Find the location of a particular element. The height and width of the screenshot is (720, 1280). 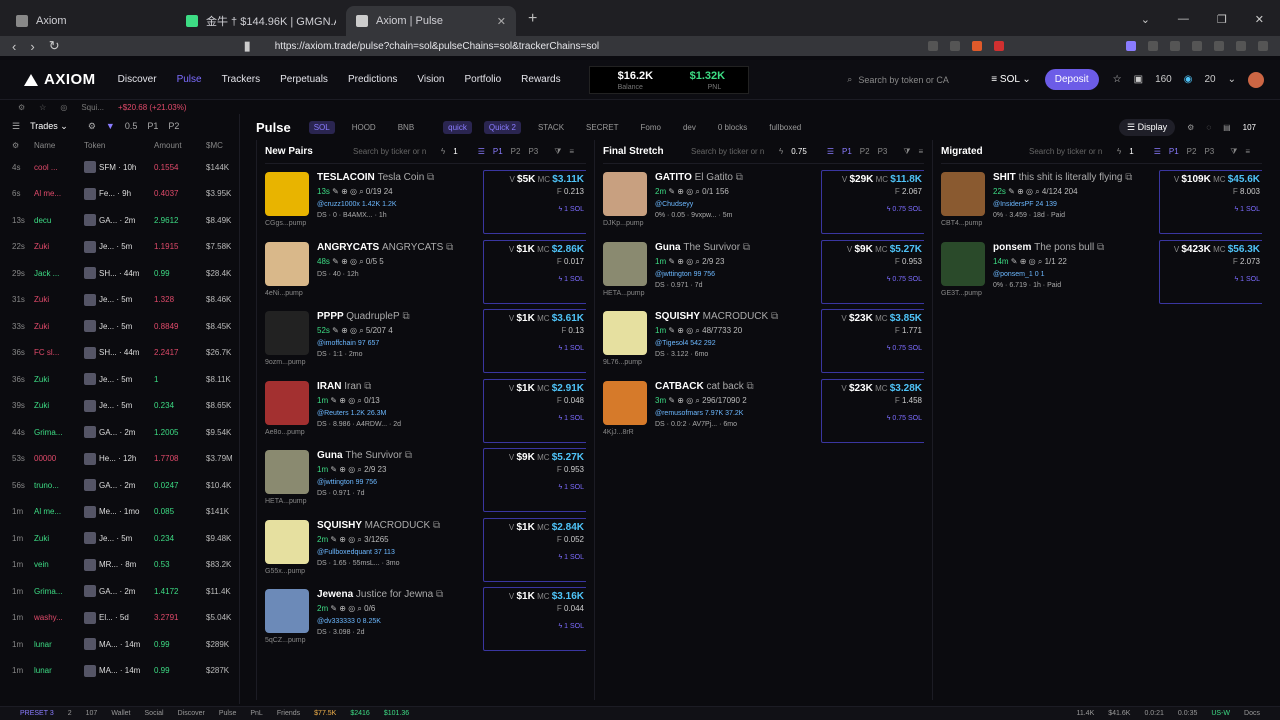

token-address: 9ozm...pump is located at coordinates (285, 362).